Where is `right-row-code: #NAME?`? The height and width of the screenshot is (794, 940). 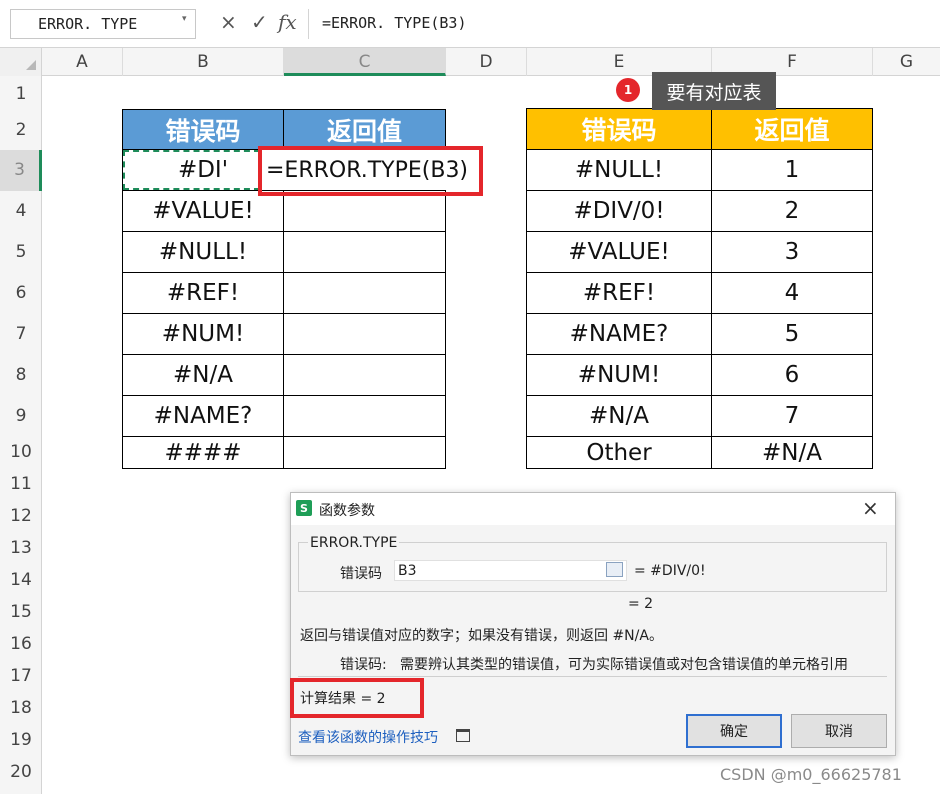 right-row-code: #NAME? is located at coordinates (619, 334).